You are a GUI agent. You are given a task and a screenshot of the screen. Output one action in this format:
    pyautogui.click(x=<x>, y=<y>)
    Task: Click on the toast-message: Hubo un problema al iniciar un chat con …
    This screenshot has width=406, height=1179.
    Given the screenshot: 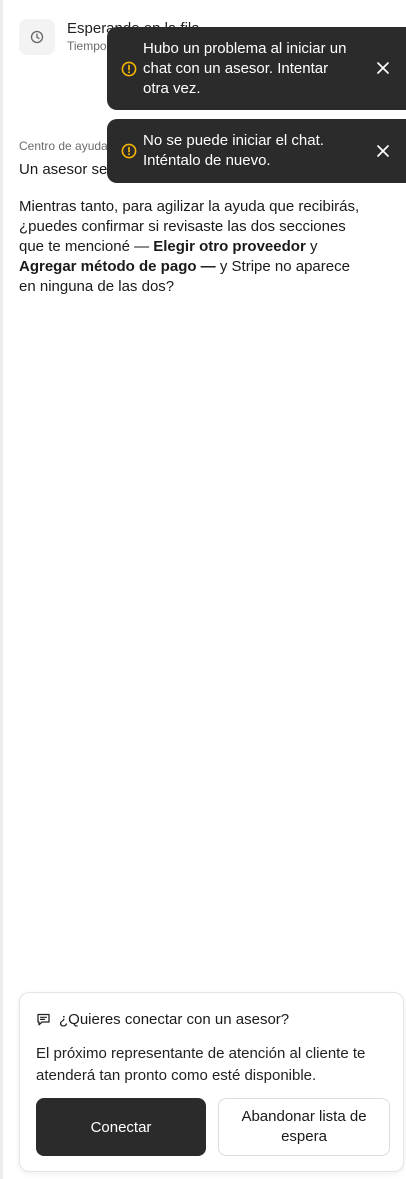 What is the action you would take?
    pyautogui.click(x=245, y=68)
    